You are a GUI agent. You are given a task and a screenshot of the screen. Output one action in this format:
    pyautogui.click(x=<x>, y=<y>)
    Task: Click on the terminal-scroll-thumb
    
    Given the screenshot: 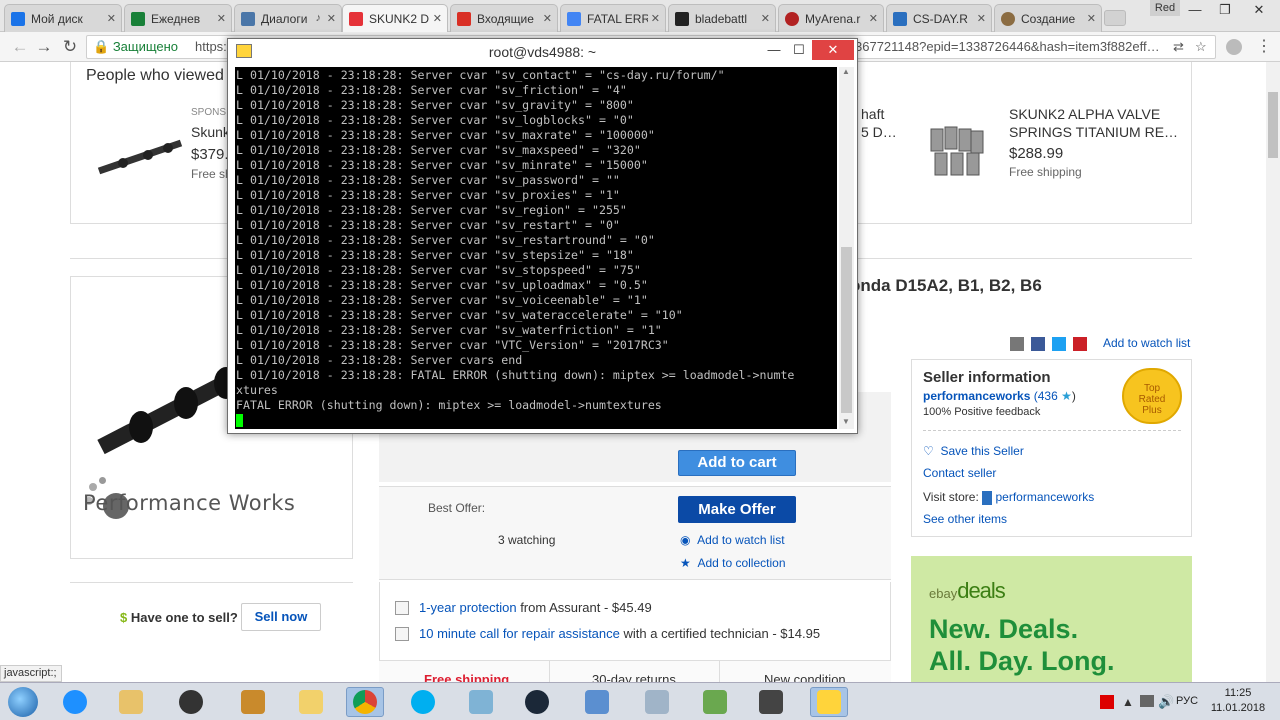 What is the action you would take?
    pyautogui.click(x=846, y=330)
    